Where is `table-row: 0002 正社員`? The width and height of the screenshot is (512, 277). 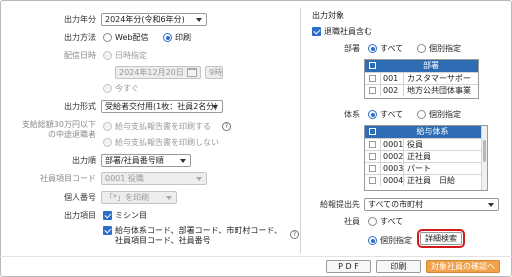 table-row: 0002 正社員 is located at coordinates (423, 156).